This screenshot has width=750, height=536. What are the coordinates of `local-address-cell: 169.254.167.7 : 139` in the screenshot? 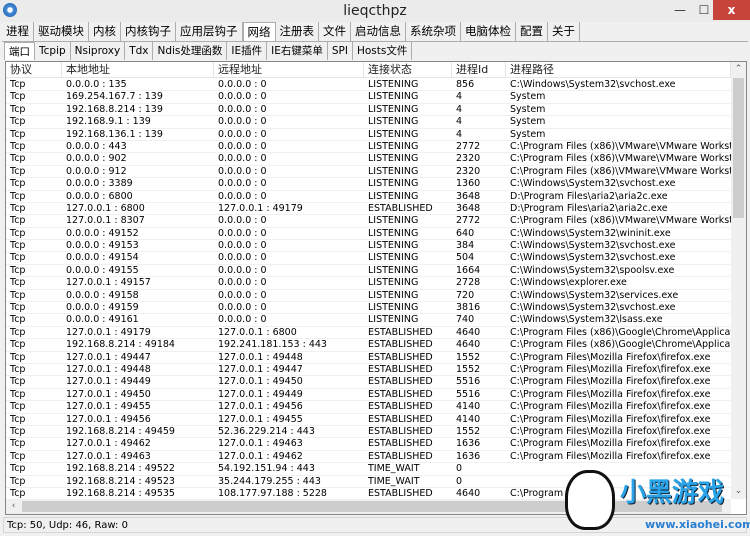 It's located at (114, 97).